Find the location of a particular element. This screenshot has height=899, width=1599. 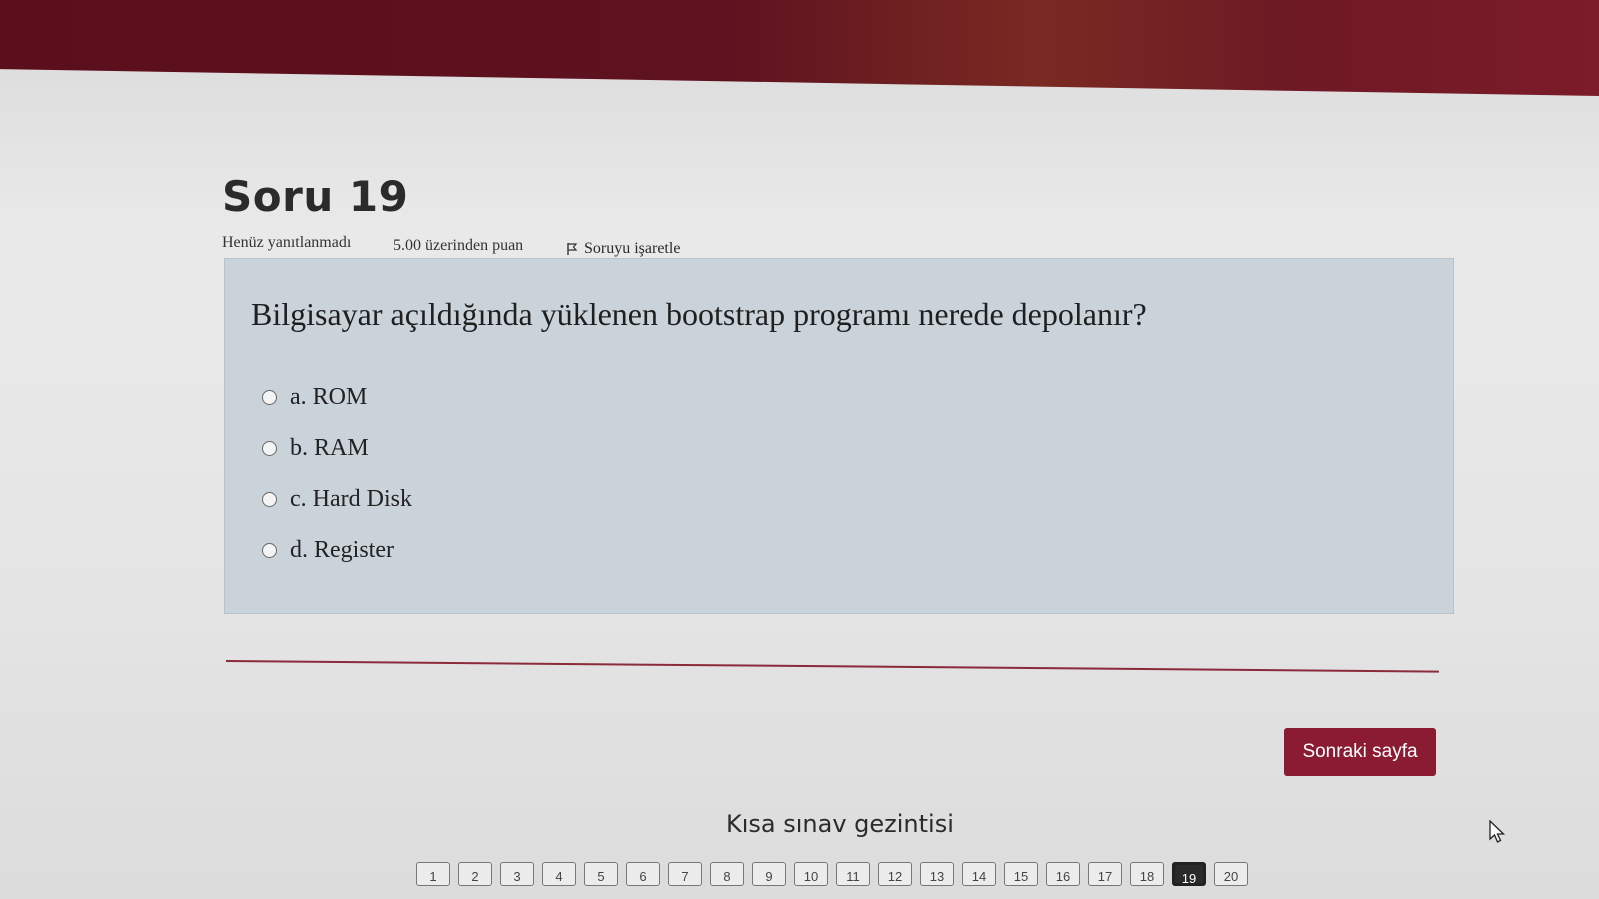

question-points: 5.00 üzerinden puan is located at coordinates (458, 245).